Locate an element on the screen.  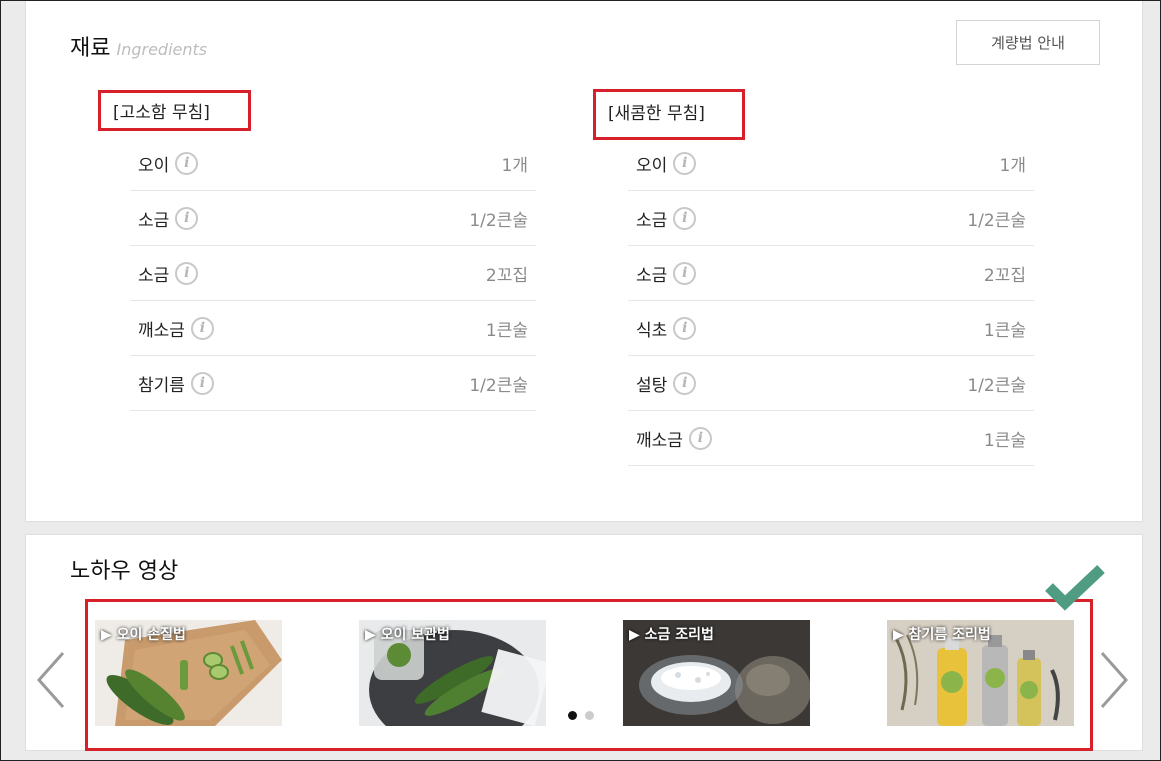
video-thumbnail-salt-cooking: ▶ 소금 조리법 is located at coordinates (716, 673).